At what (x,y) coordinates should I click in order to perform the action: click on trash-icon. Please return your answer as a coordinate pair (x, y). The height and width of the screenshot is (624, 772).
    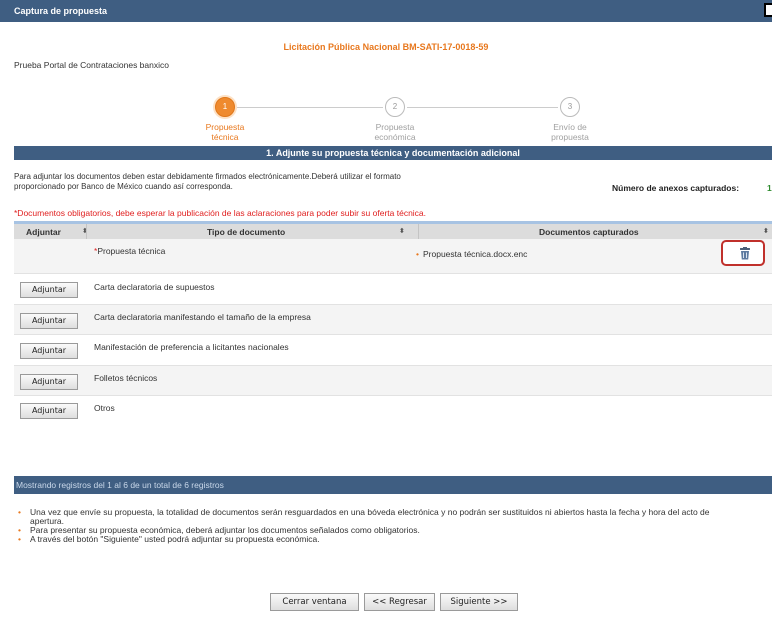
    Looking at the image, I should click on (745, 253).